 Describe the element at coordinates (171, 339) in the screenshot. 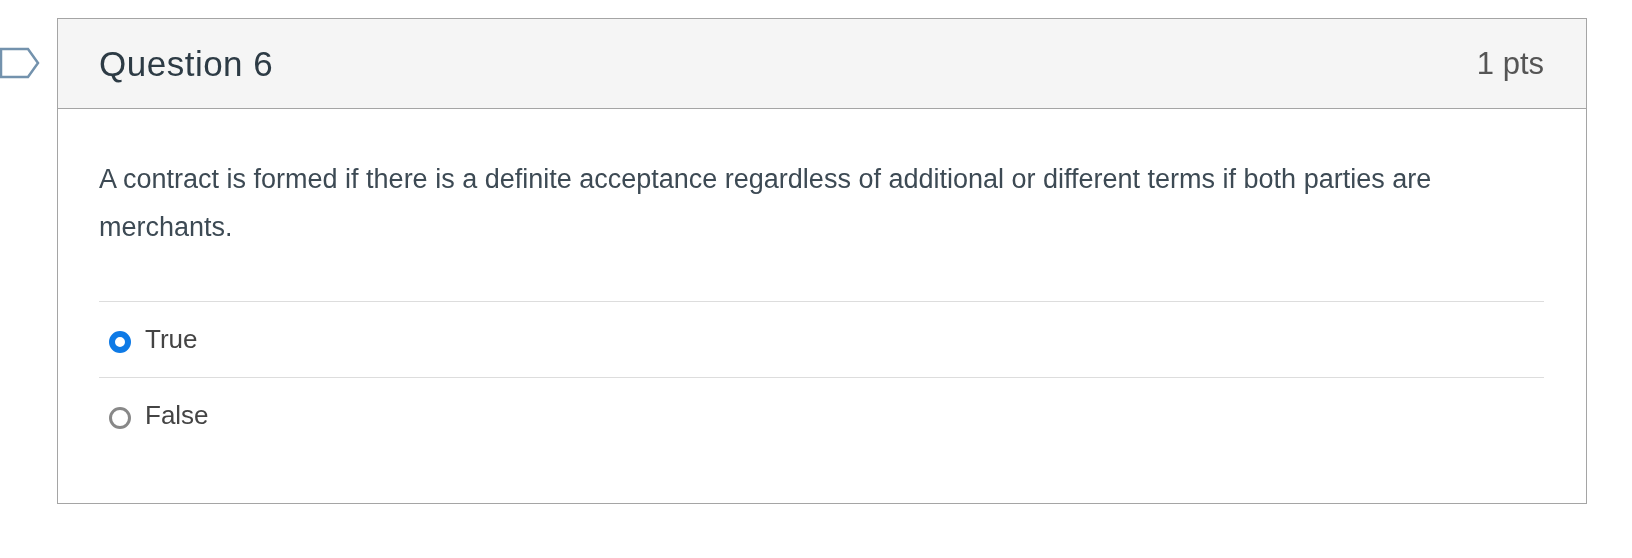

I see `answer-label: True` at that location.